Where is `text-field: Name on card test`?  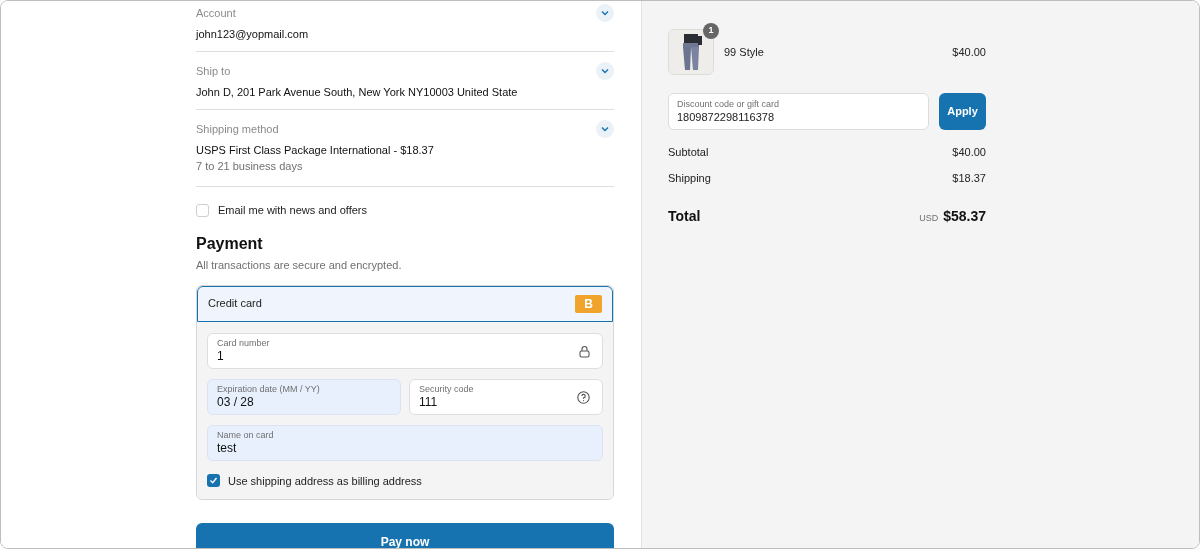 text-field: Name on card test is located at coordinates (405, 442).